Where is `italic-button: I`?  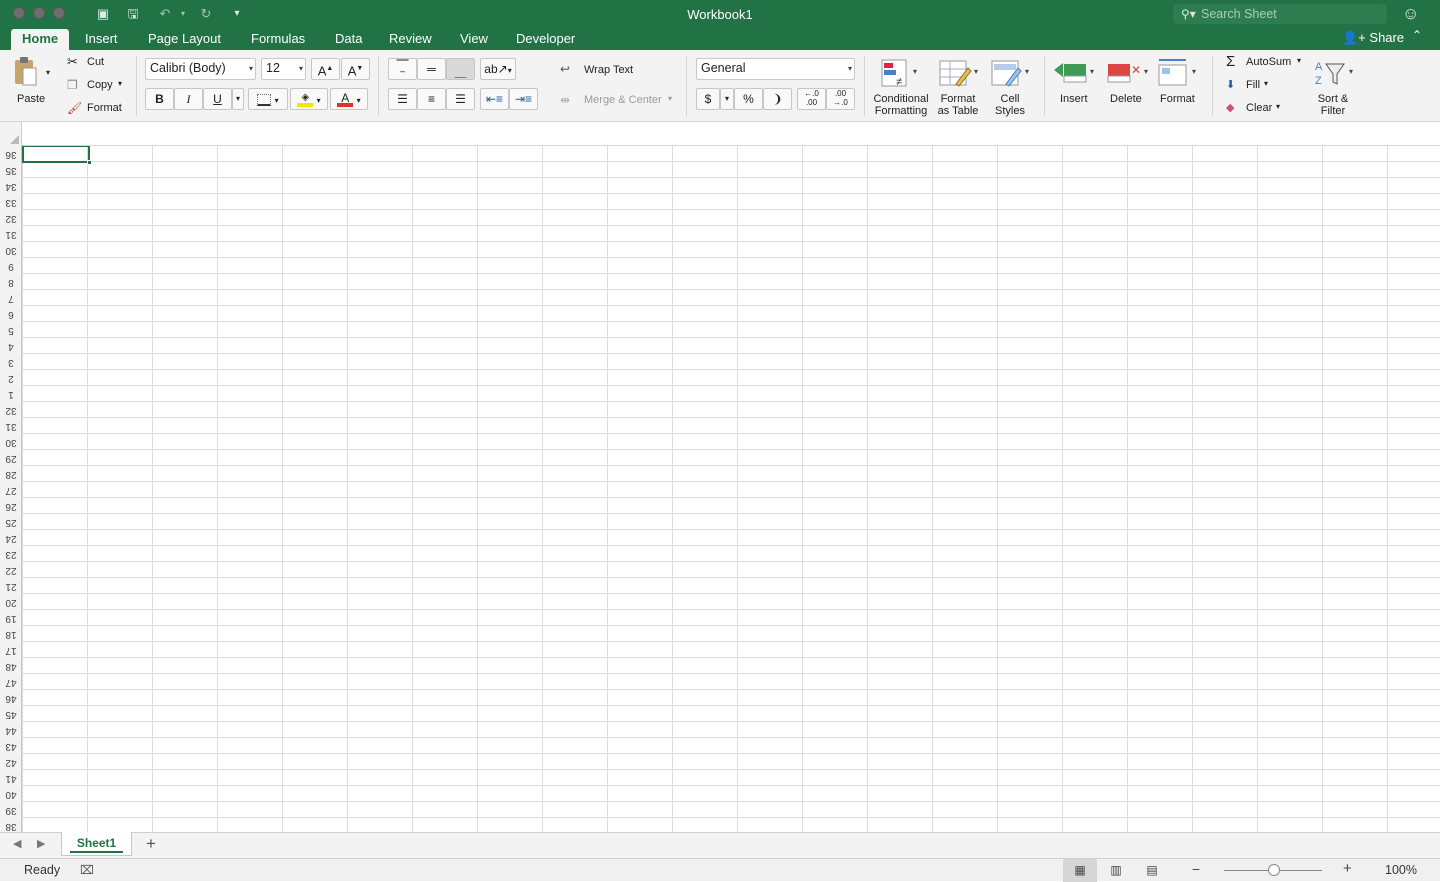
italic-button: I is located at coordinates (188, 99).